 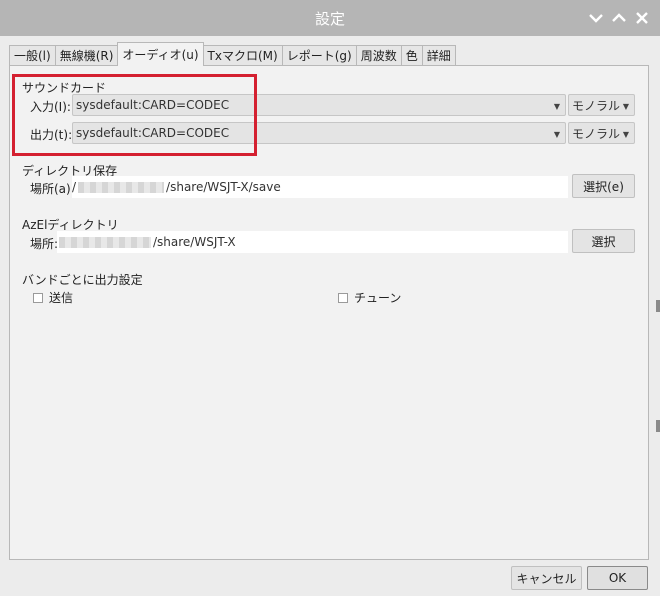 I want to click on tab-general: 一般(l), so click(x=32, y=55).